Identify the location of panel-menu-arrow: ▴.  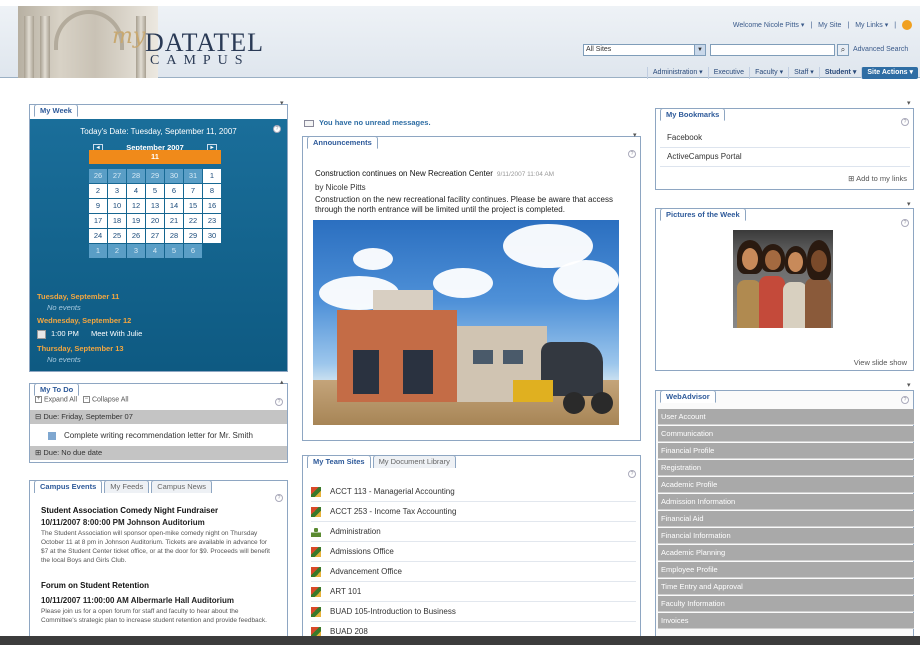
(282, 382).